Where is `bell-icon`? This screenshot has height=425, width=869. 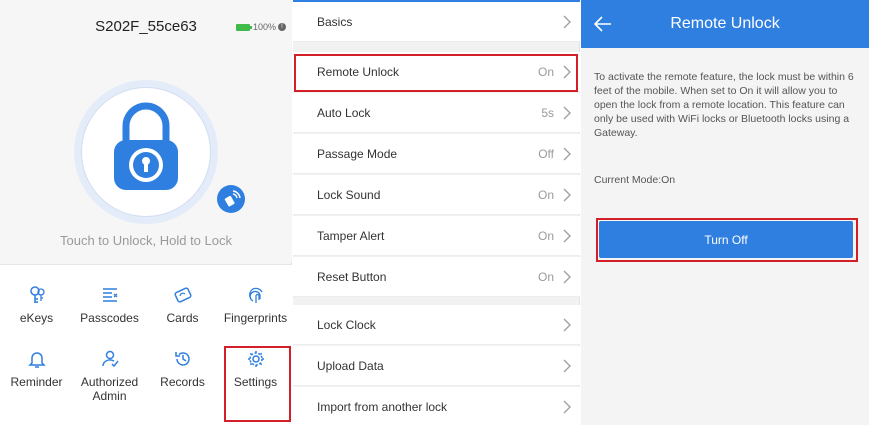
bell-icon is located at coordinates (36, 360).